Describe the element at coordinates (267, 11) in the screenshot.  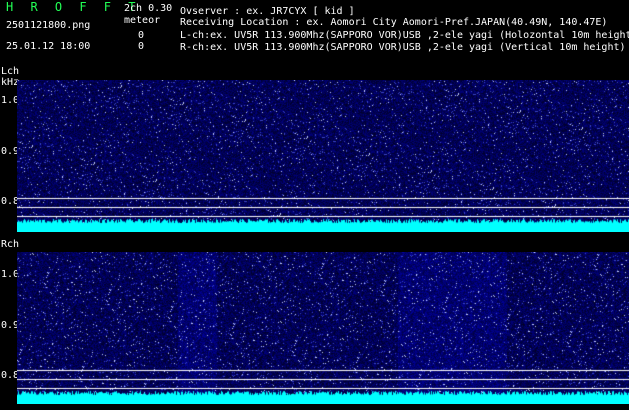
I see `observer-info: Ovserver : ex. JR7CYX [ kid ]` at that location.